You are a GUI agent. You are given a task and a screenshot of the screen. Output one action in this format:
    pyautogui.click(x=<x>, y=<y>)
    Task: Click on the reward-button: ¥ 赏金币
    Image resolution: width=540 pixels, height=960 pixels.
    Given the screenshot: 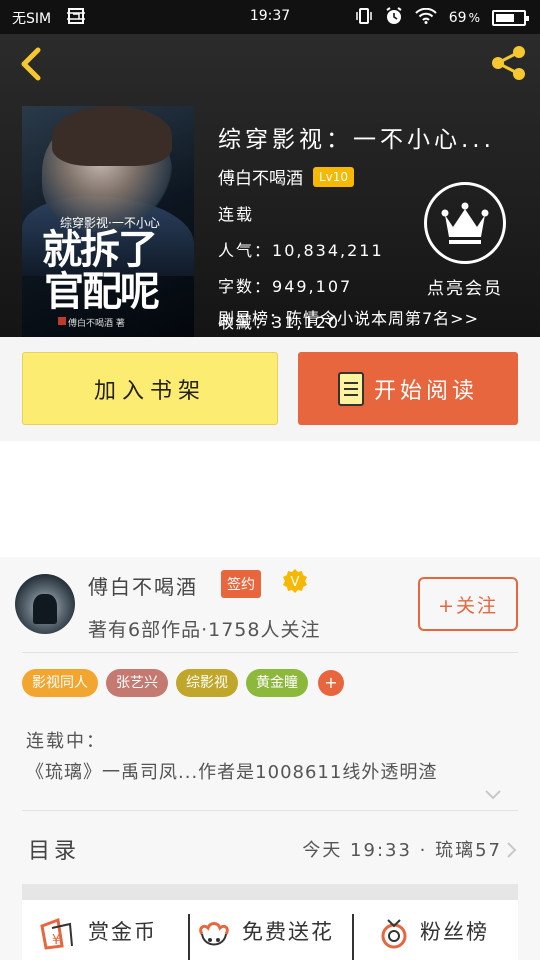 What is the action you would take?
    pyautogui.click(x=98, y=930)
    